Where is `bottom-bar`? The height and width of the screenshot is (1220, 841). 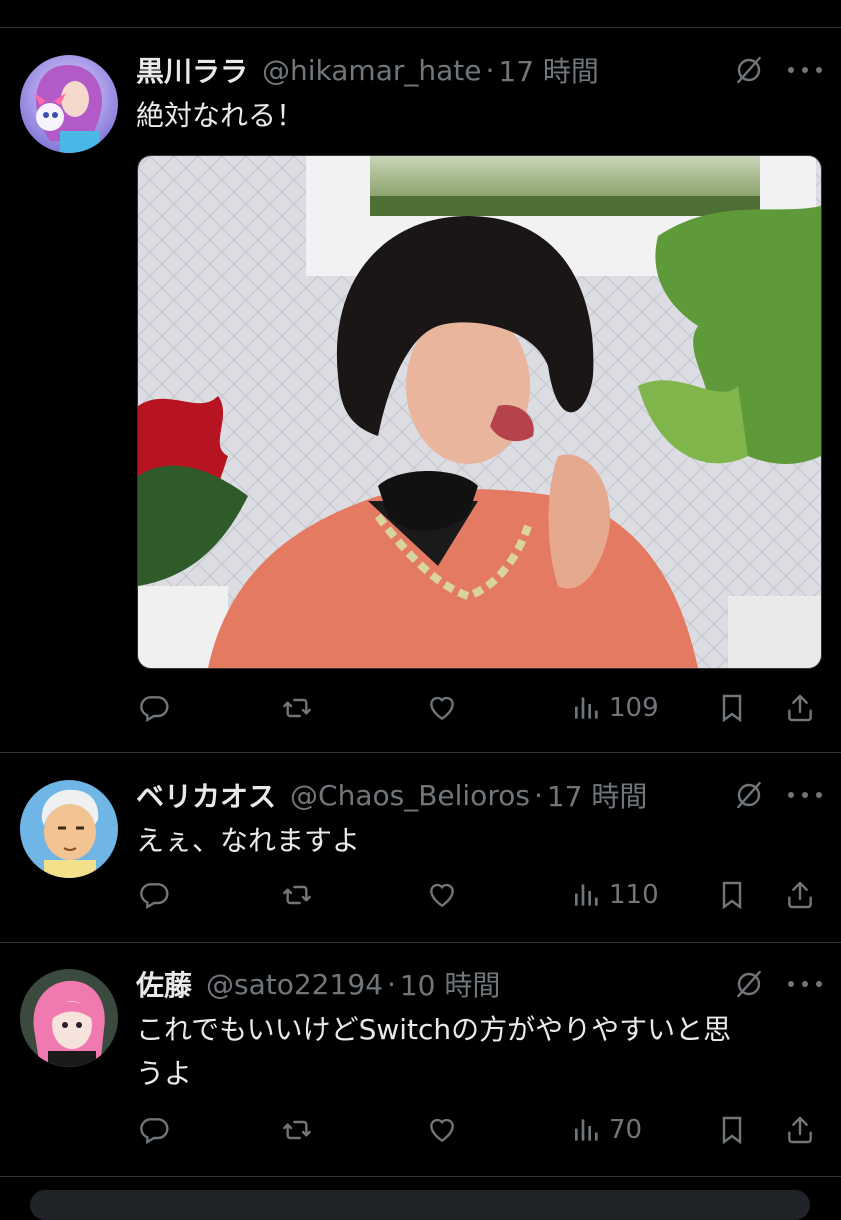
bottom-bar is located at coordinates (420, 1205).